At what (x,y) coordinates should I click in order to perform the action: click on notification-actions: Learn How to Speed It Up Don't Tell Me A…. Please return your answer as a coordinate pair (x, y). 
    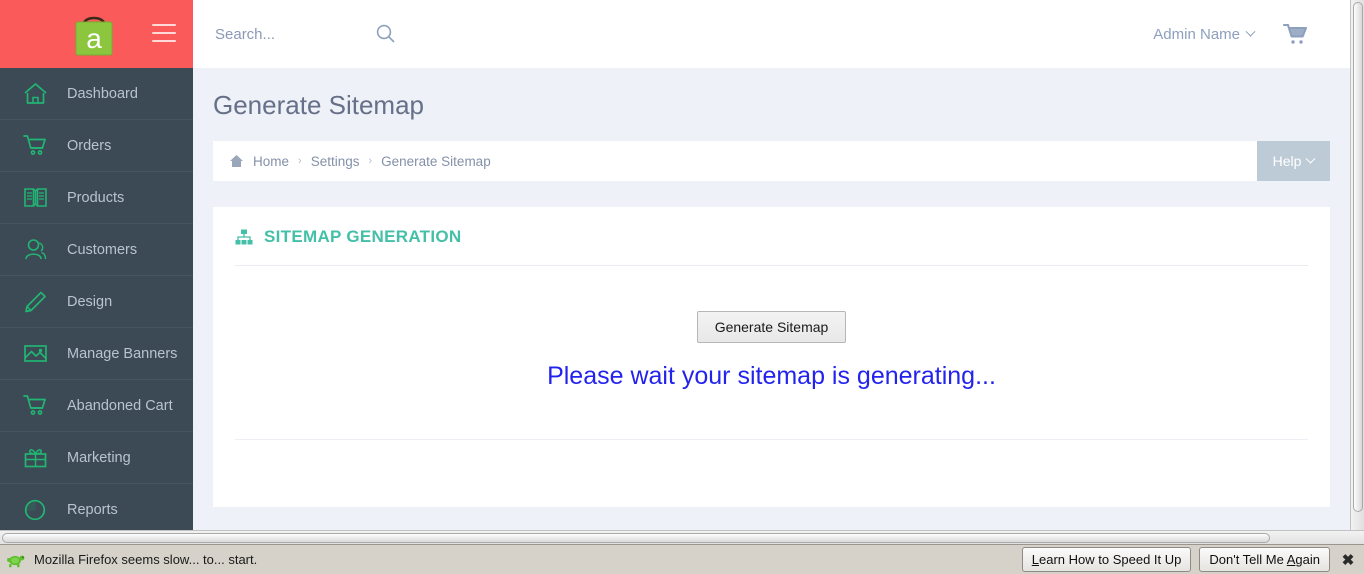
    Looking at the image, I should click on (1189, 559).